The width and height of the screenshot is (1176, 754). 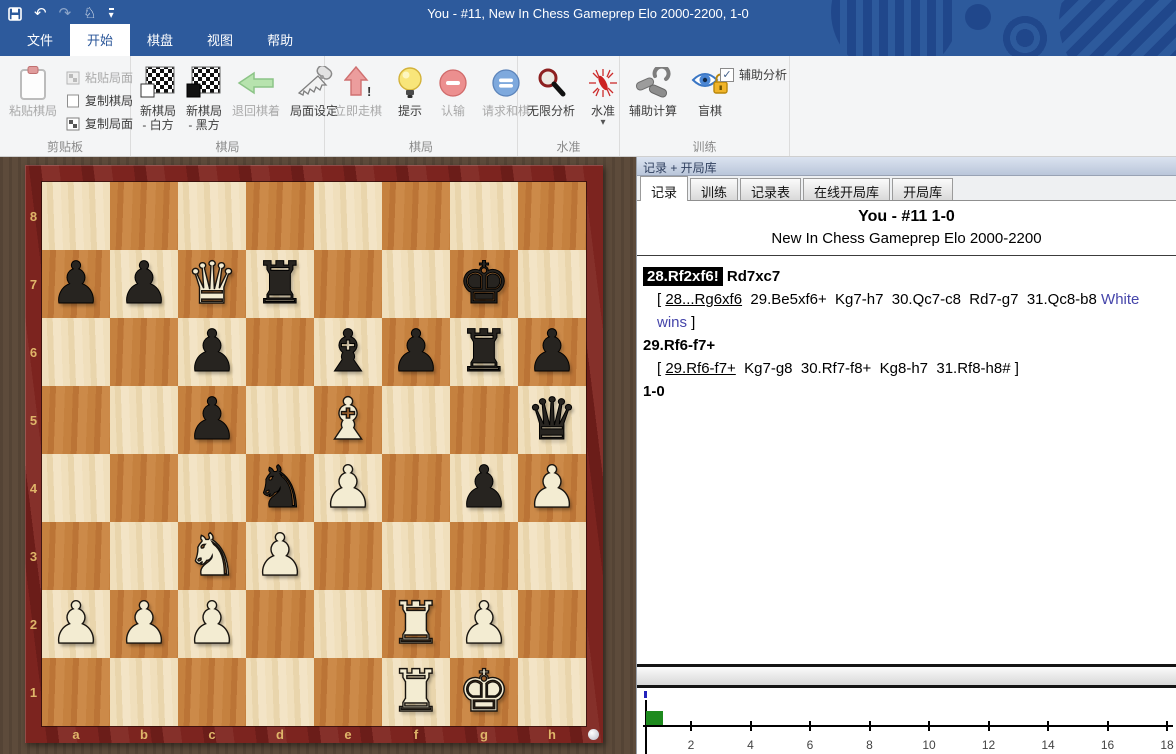 What do you see at coordinates (212, 555) in the screenshot?
I see `square-c3: ♞` at bounding box center [212, 555].